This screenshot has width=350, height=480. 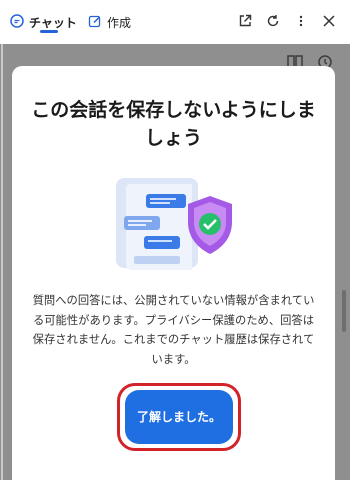 I want to click on refresh-icon, so click(x=273, y=21).